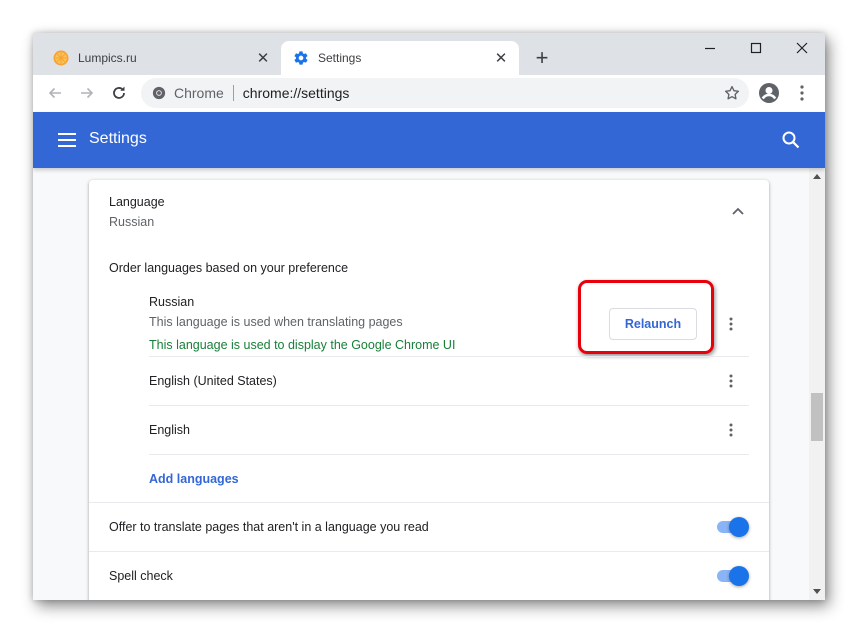 This screenshot has width=858, height=633. What do you see at coordinates (802, 93) in the screenshot?
I see `browser-menu-icon` at bounding box center [802, 93].